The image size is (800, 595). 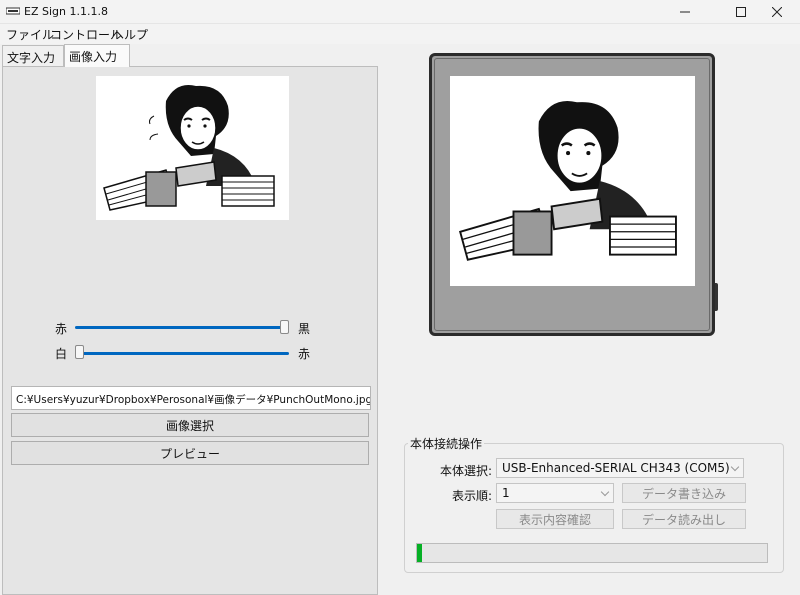 What do you see at coordinates (555, 493) in the screenshot?
I see `display-order-select: 1` at bounding box center [555, 493].